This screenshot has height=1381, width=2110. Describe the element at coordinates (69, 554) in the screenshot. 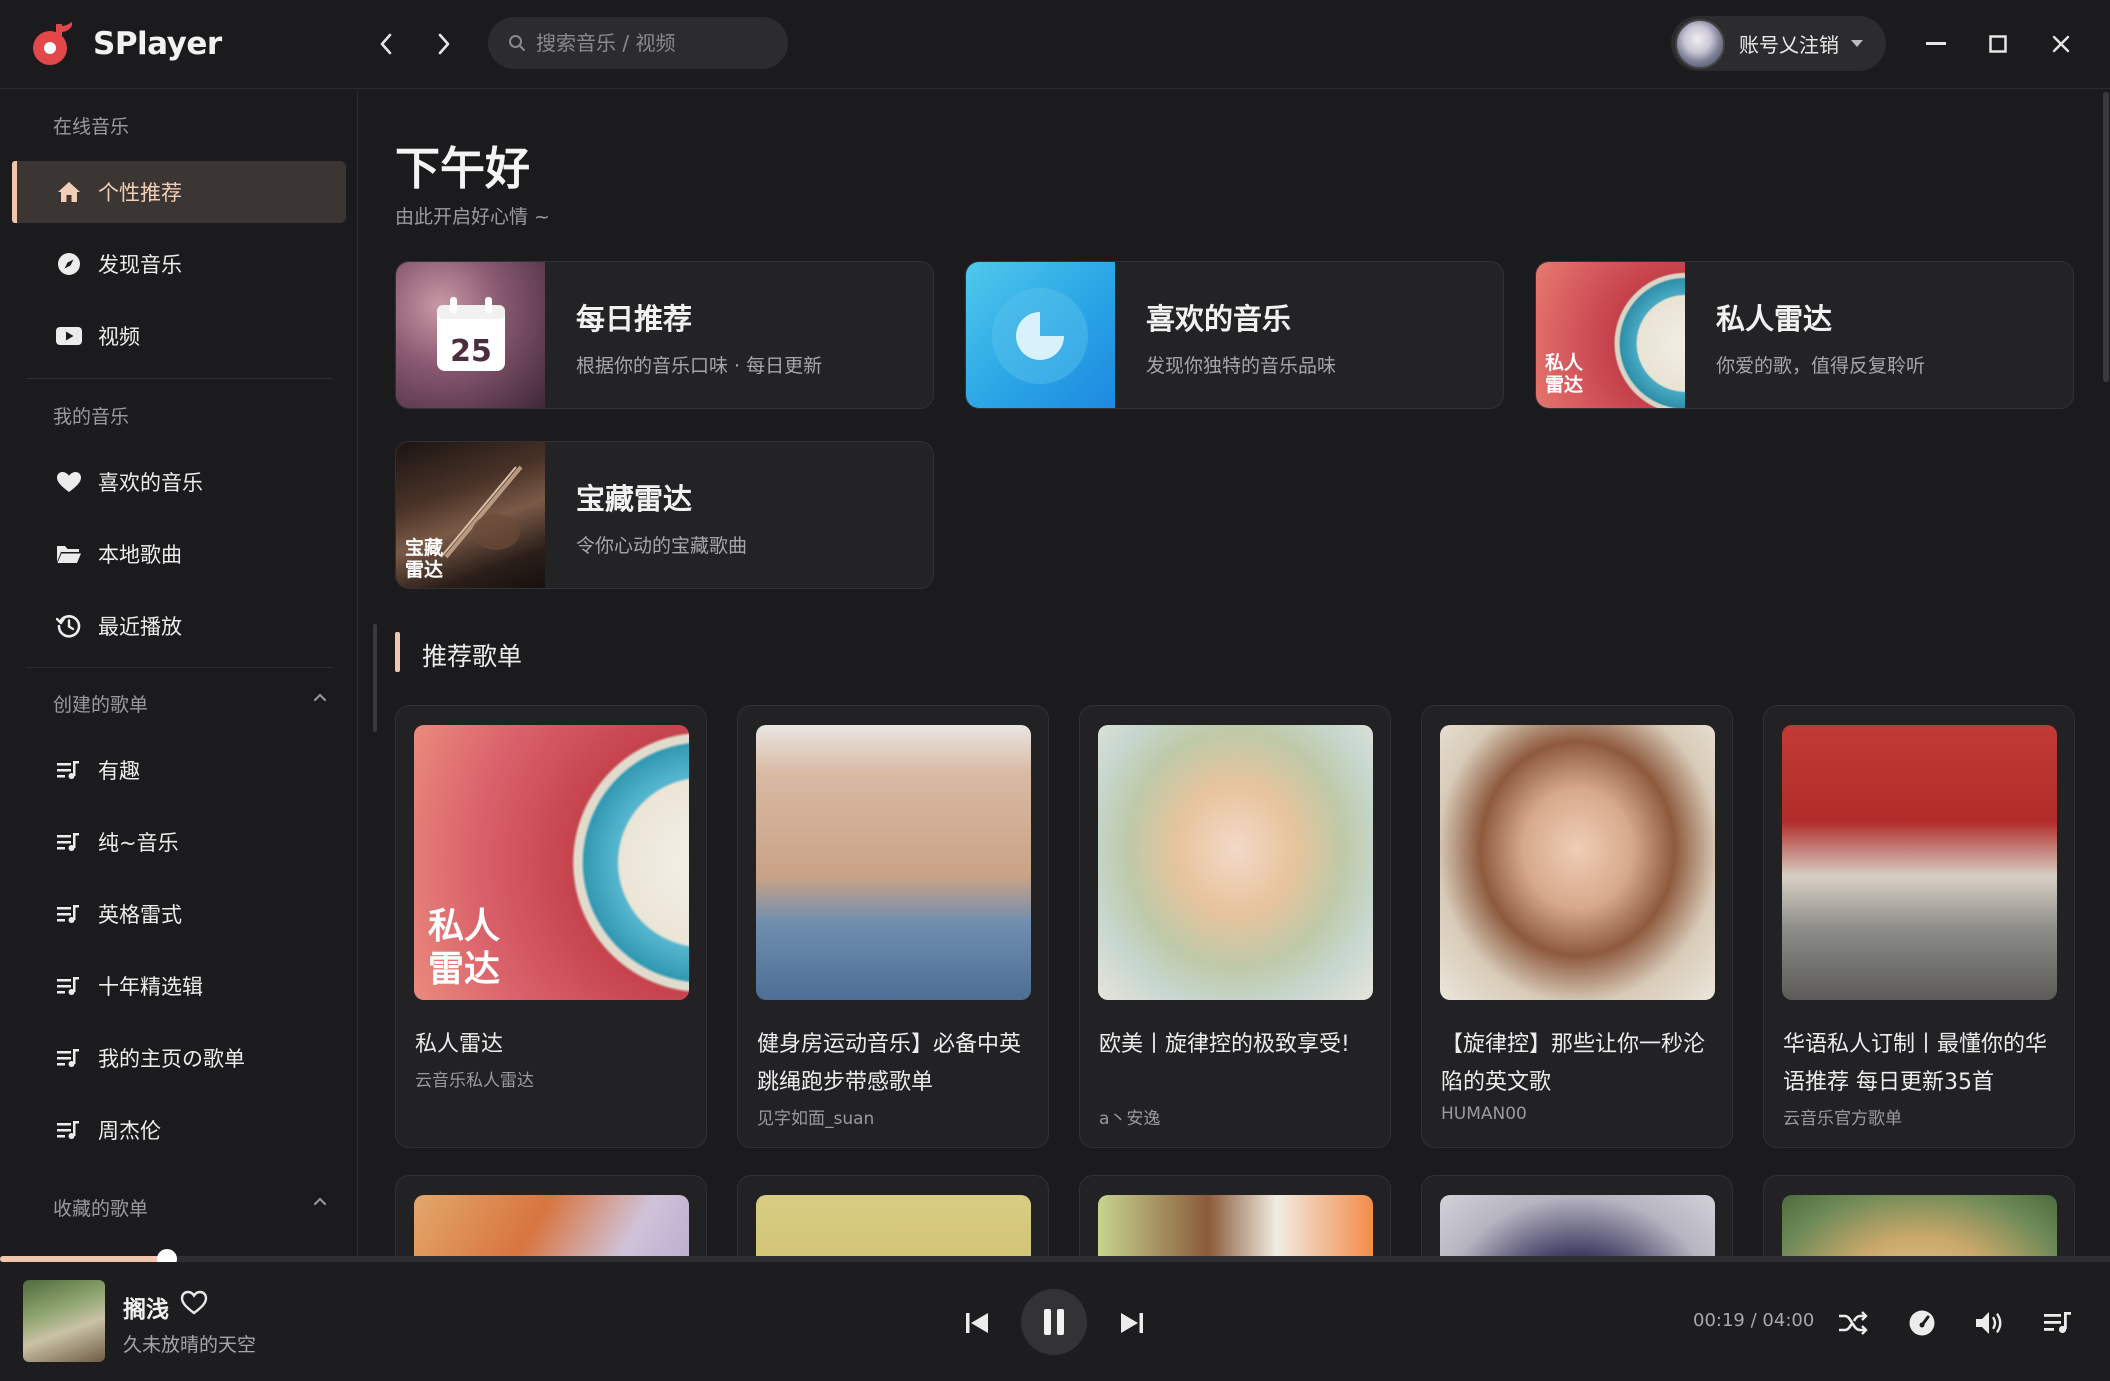

I see `folder-icon` at that location.